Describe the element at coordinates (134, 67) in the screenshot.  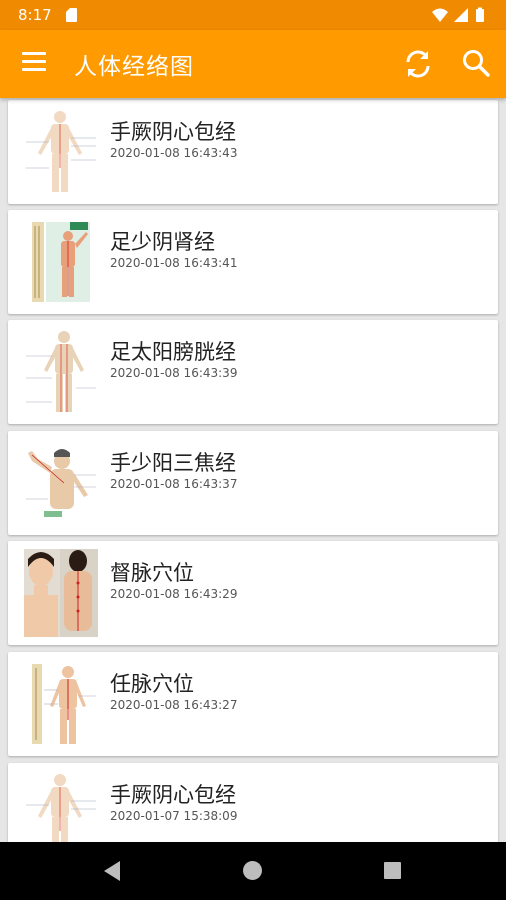
I see `app-title: 人体经络图` at that location.